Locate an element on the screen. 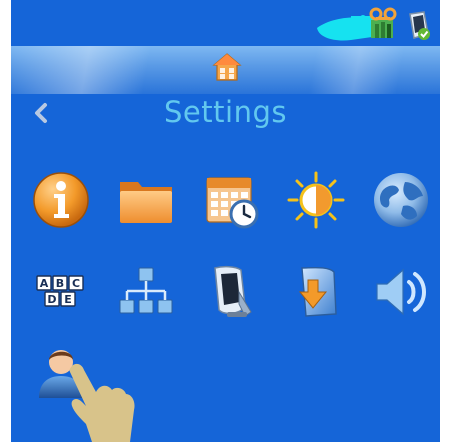 This screenshot has height=442, width=451. device-status-icon is located at coordinates (419, 25).